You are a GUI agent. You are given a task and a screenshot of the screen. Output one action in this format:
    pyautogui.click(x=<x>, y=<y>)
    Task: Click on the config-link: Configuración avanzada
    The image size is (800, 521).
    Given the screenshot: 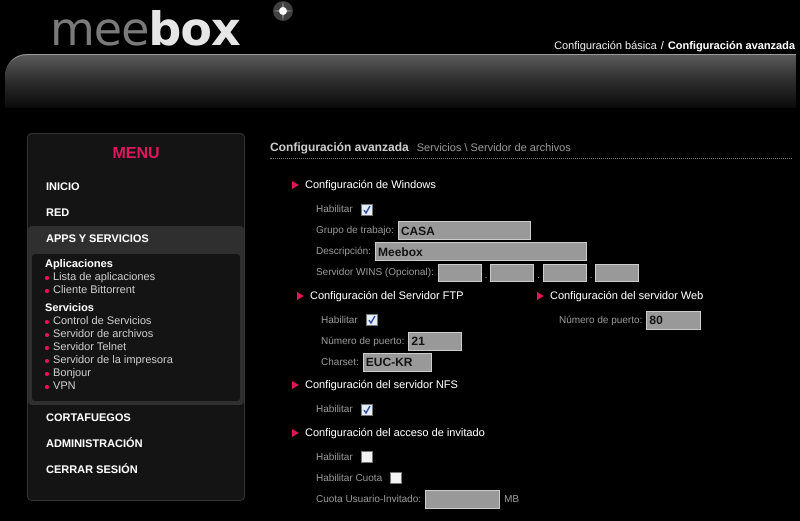 What is the action you would take?
    pyautogui.click(x=731, y=46)
    